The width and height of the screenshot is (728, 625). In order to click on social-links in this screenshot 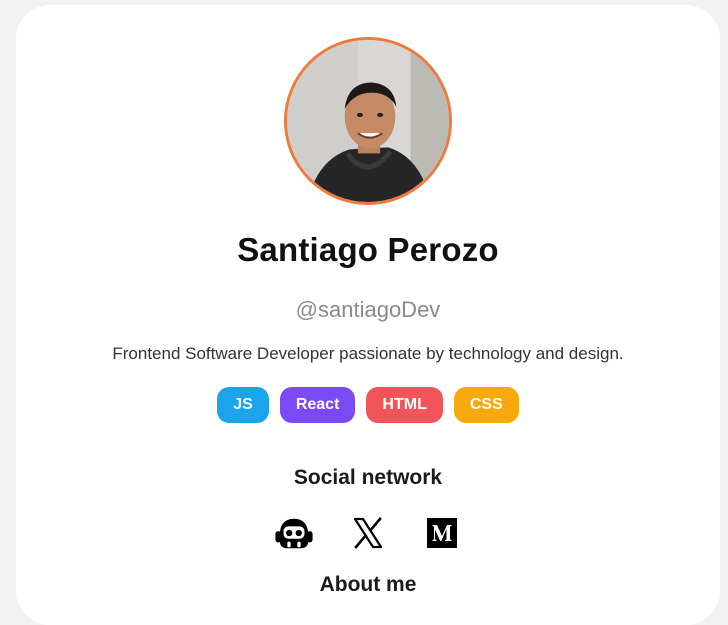, I will do `click(368, 533)`.